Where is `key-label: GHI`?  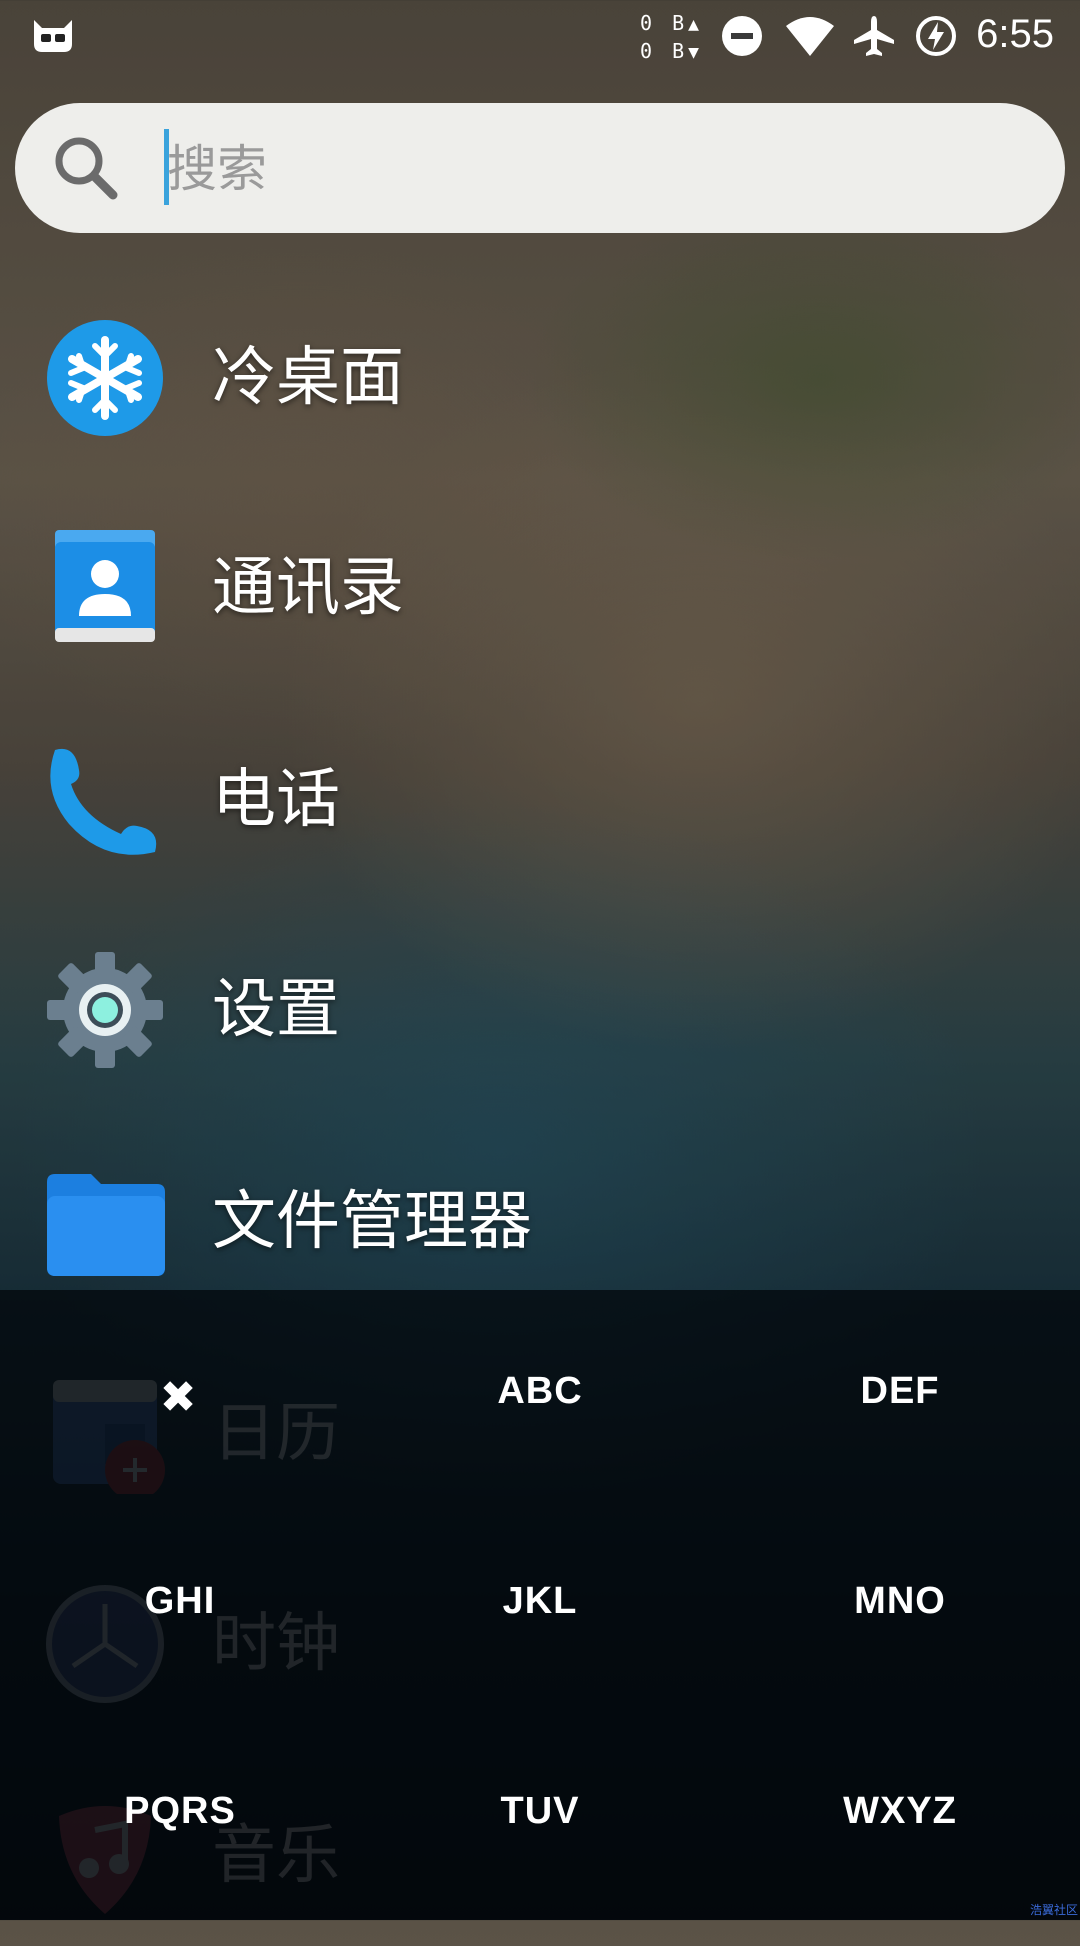 key-label: GHI is located at coordinates (180, 1601).